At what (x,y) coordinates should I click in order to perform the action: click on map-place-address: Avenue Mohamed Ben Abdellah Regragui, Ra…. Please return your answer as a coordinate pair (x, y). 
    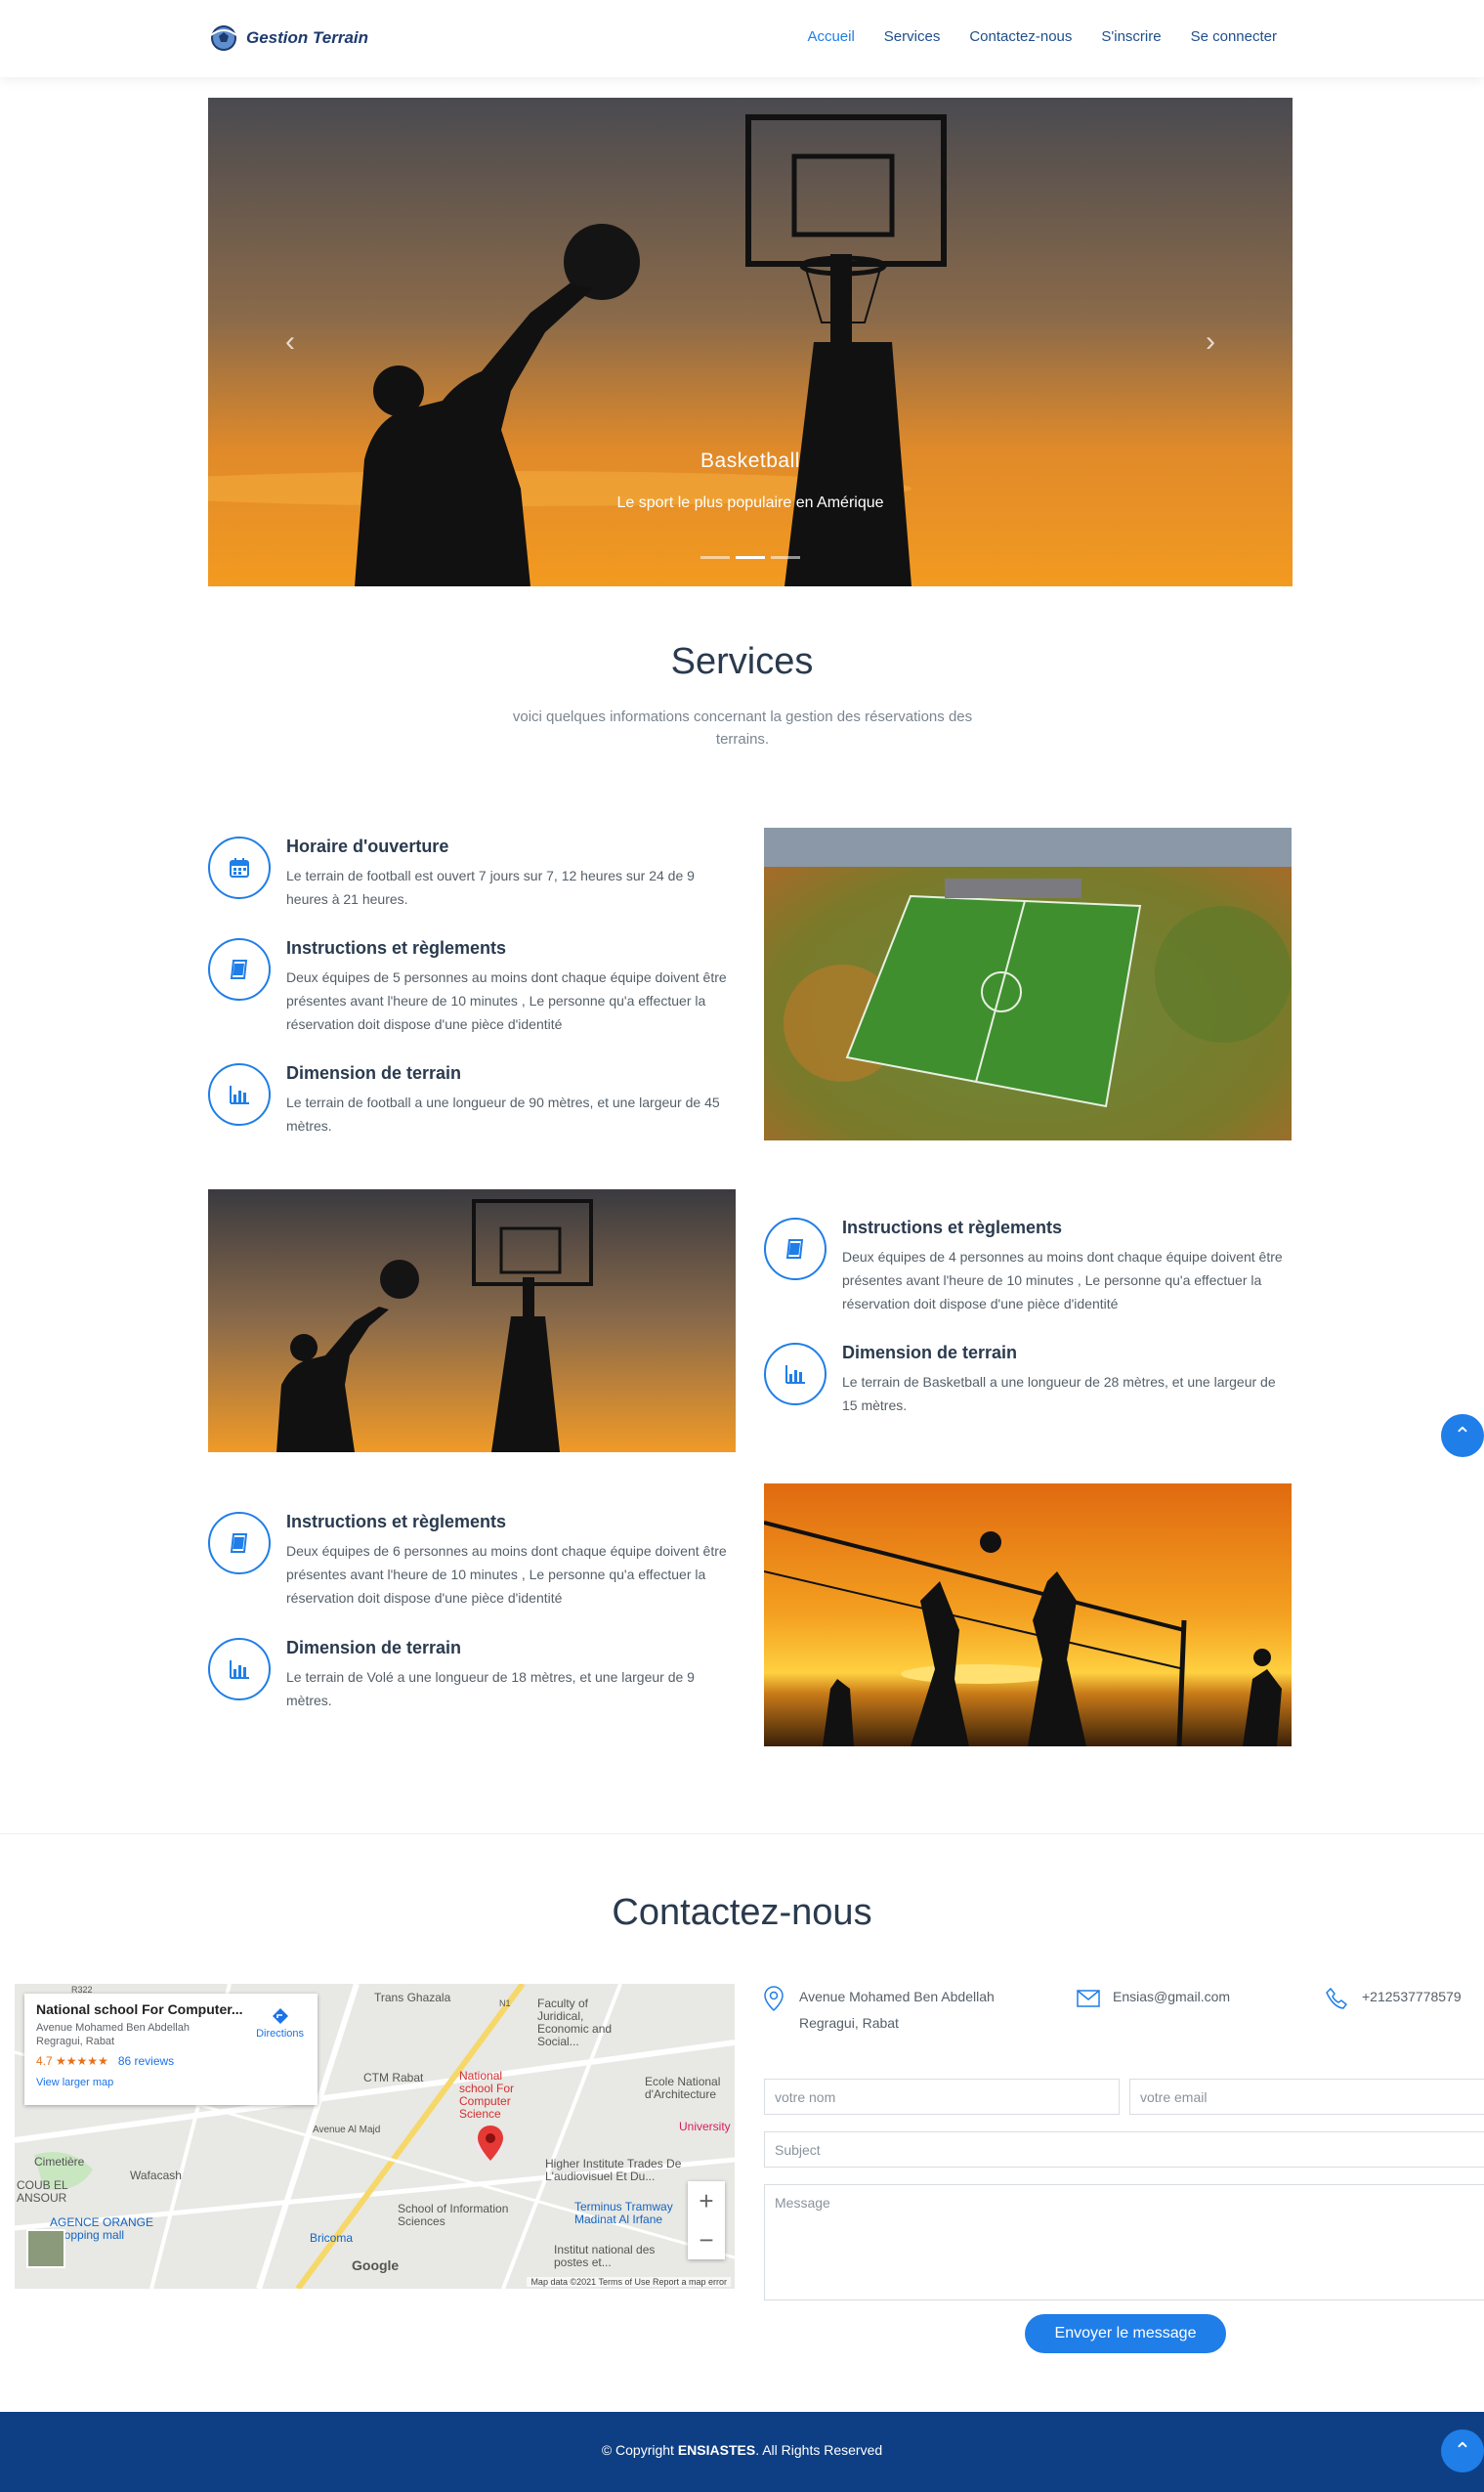
    Looking at the image, I should click on (113, 2035).